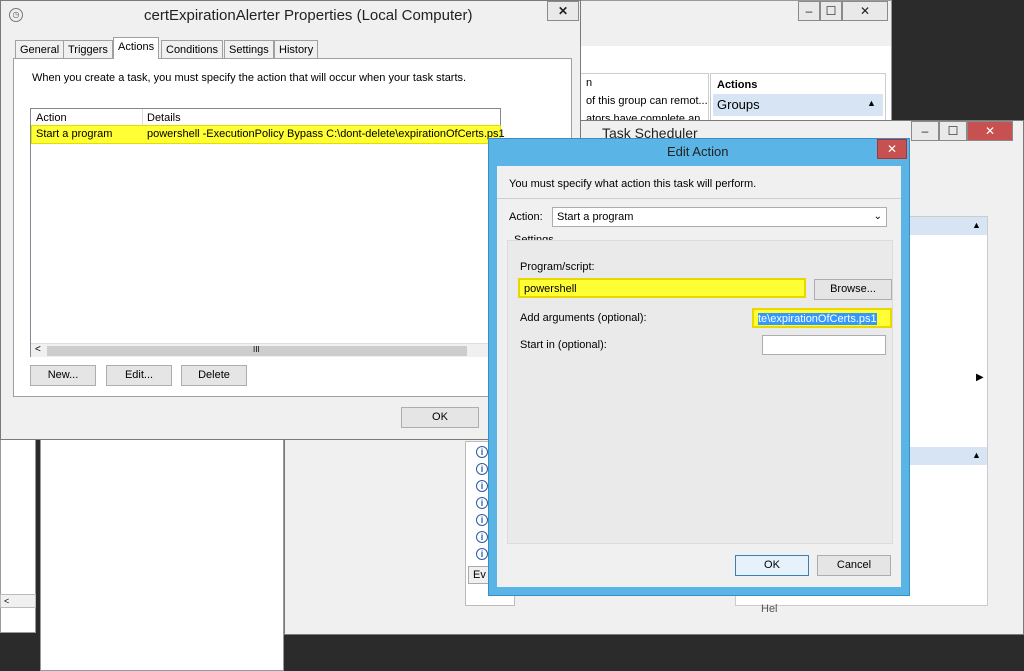 This screenshot has width=1024, height=671. What do you see at coordinates (737, 85) in the screenshot?
I see `actions-pane-header: Actions` at bounding box center [737, 85].